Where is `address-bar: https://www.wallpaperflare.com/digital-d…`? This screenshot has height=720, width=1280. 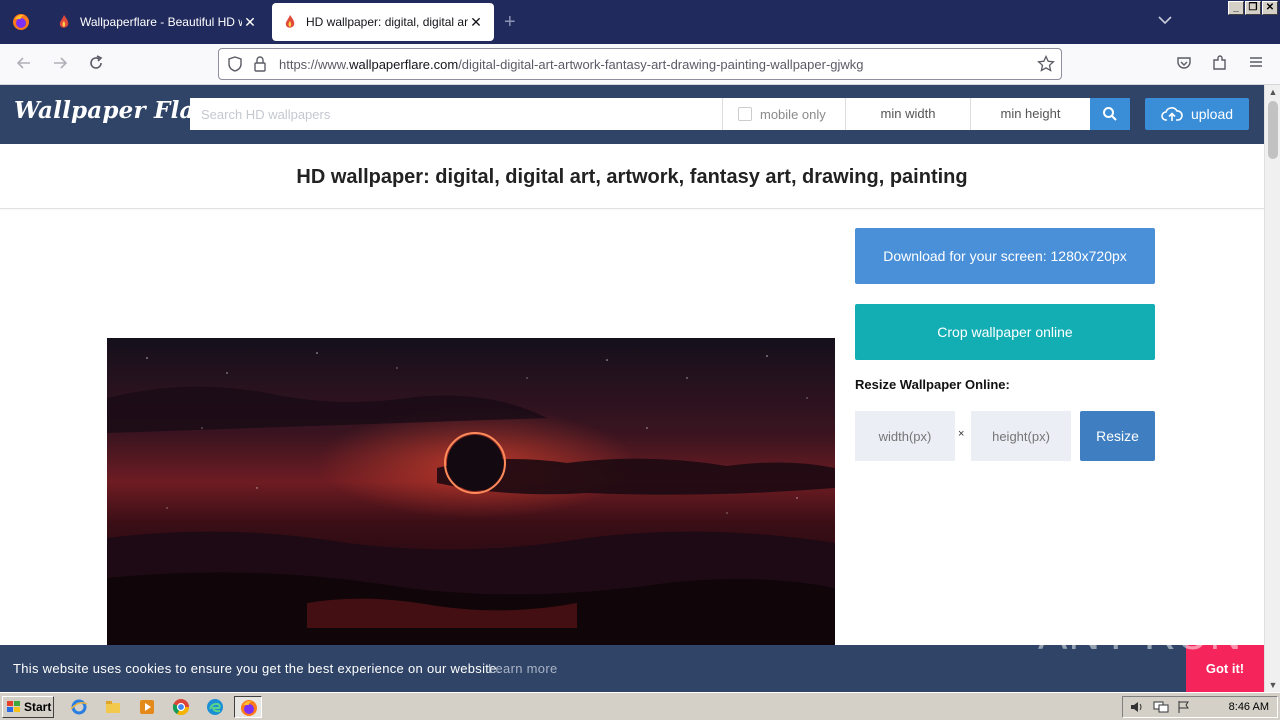 address-bar: https://www.wallpaperflare.com/digital-d… is located at coordinates (640, 64).